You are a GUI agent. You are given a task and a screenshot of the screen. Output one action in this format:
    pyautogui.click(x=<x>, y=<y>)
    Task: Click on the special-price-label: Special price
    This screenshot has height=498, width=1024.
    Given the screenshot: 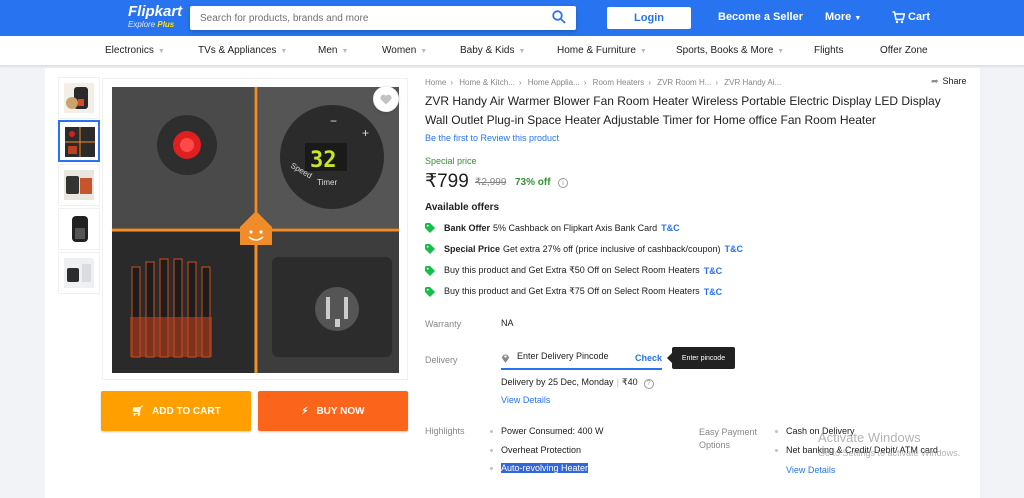 What is the action you would take?
    pyautogui.click(x=451, y=161)
    